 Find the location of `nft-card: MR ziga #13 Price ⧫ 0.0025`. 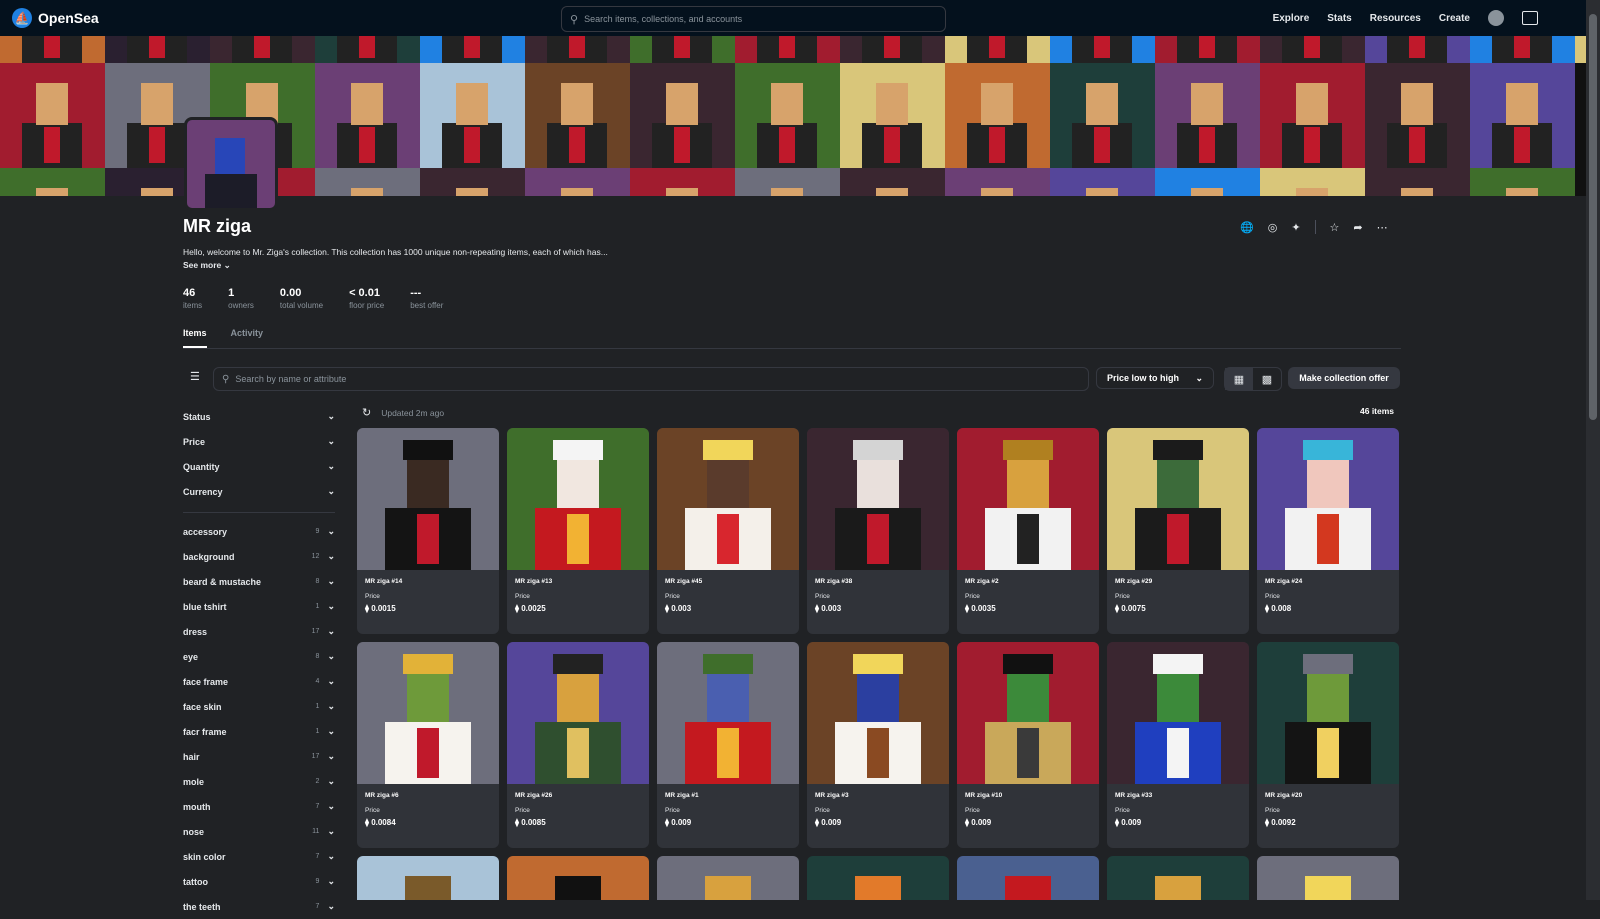

nft-card: MR ziga #13 Price ⧫ 0.0025 is located at coordinates (578, 531).